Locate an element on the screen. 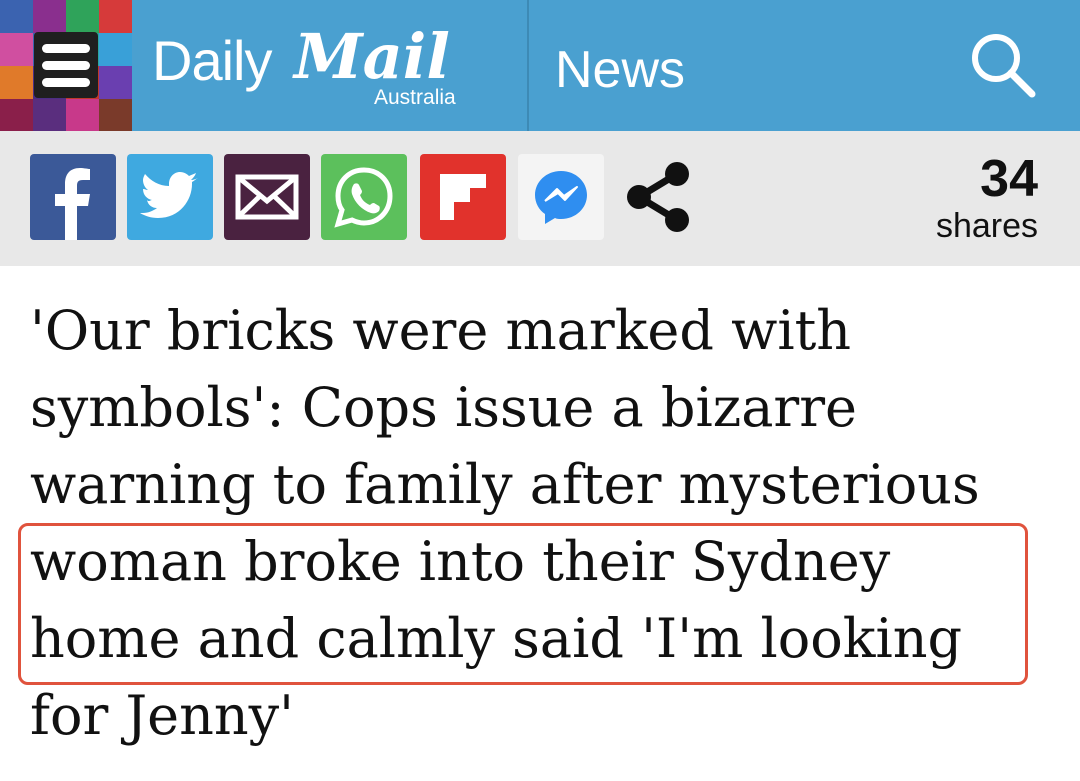 This screenshot has height=781, width=1080. share-count-number: 34 is located at coordinates (1009, 179).